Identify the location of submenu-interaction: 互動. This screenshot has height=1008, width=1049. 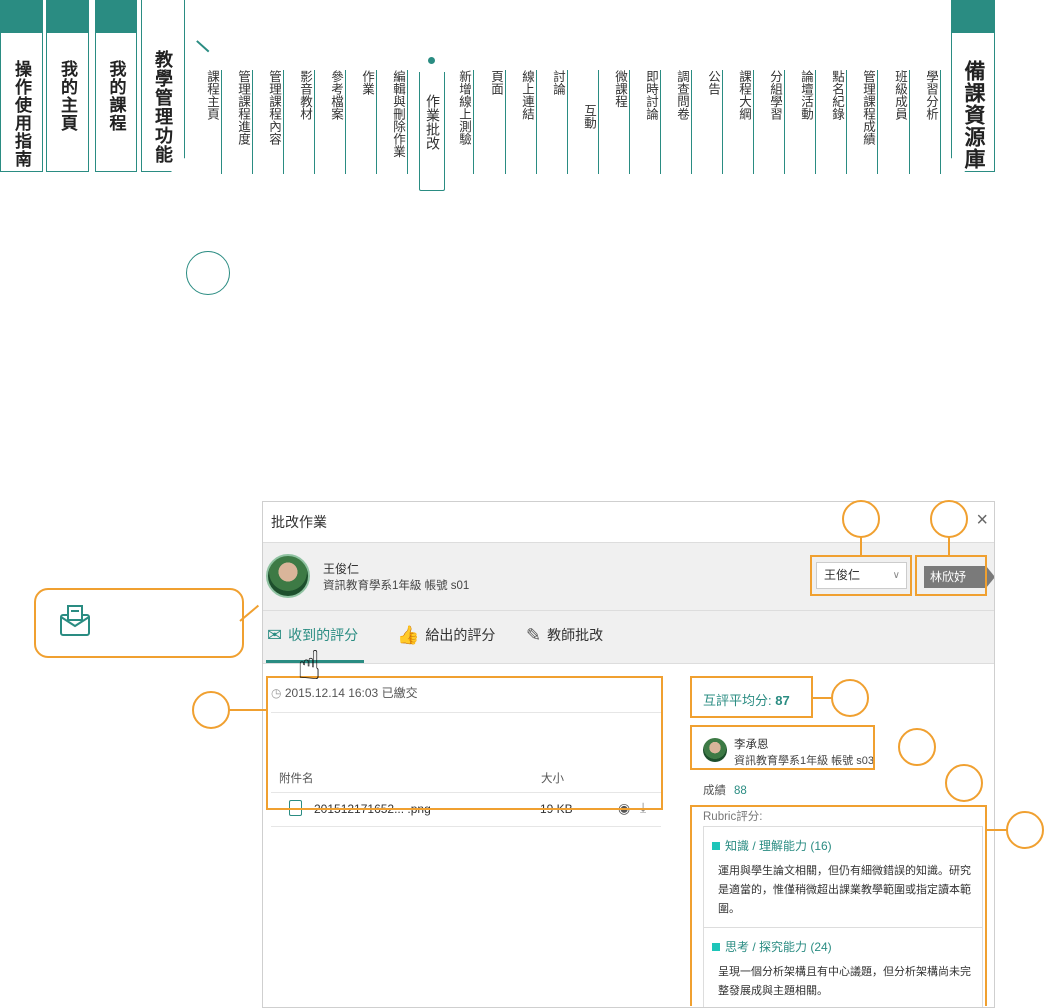
(590, 122).